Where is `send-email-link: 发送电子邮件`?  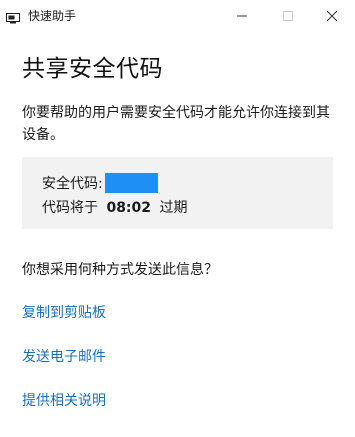 send-email-link: 发送电子邮件 is located at coordinates (64, 356).